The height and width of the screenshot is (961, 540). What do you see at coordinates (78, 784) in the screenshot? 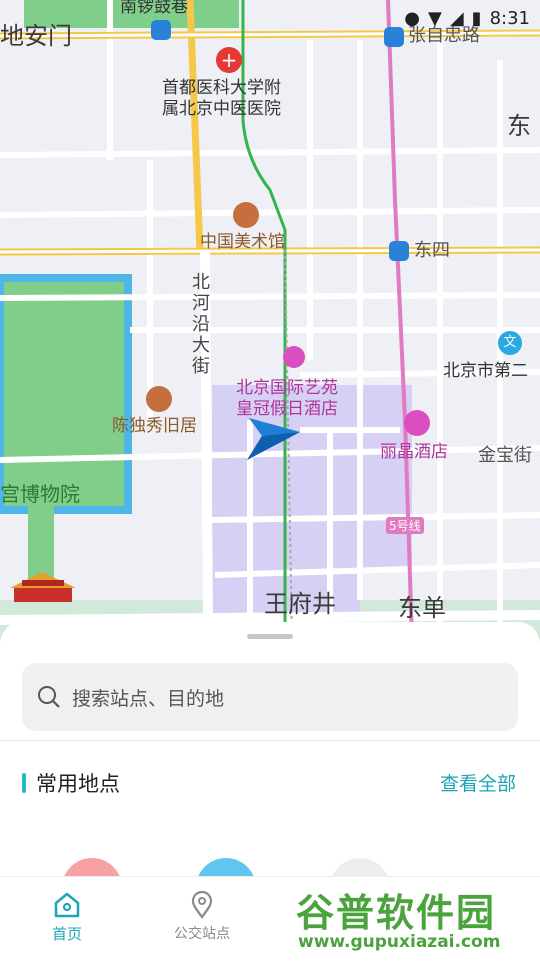
I see `section-title: 常用地点` at bounding box center [78, 784].